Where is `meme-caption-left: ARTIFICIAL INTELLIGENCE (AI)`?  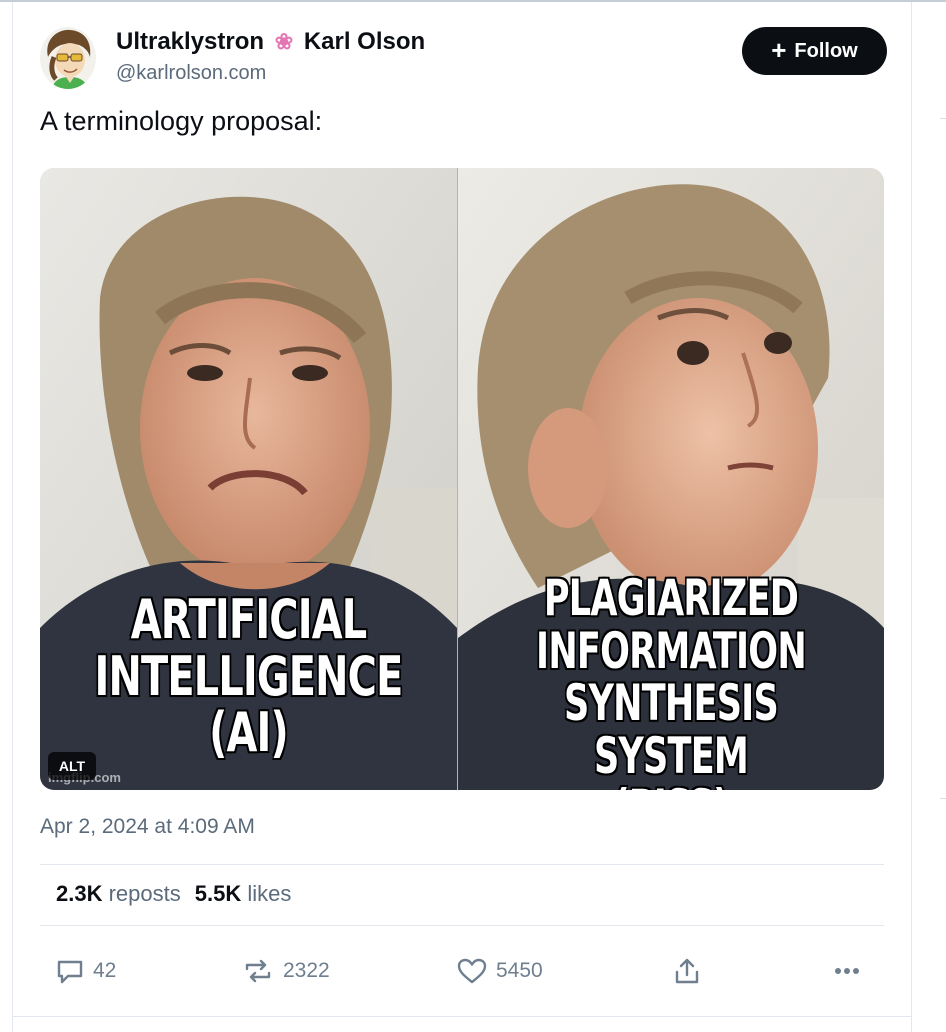
meme-caption-left: ARTIFICIAL INTELLIGENCE (AI) is located at coordinates (249, 676).